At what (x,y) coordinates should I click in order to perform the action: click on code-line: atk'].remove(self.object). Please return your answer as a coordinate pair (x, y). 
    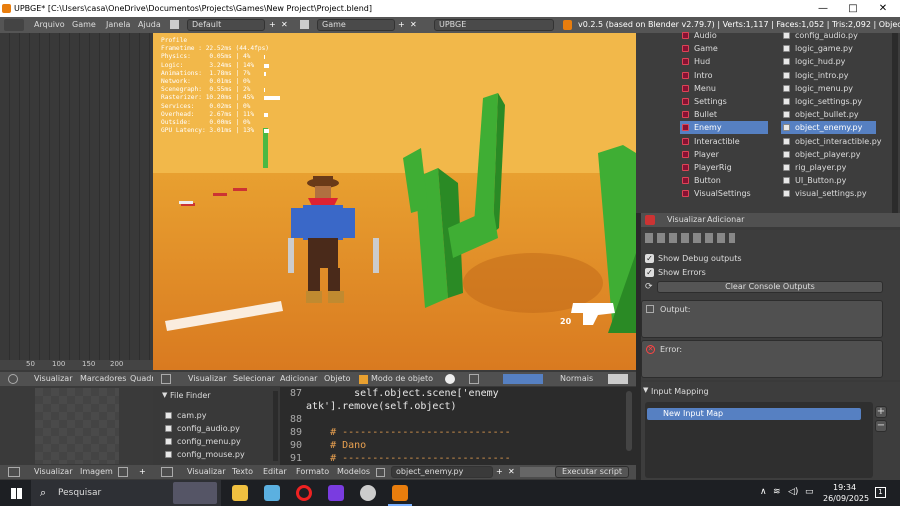
    Looking at the image, I should click on (381, 406).